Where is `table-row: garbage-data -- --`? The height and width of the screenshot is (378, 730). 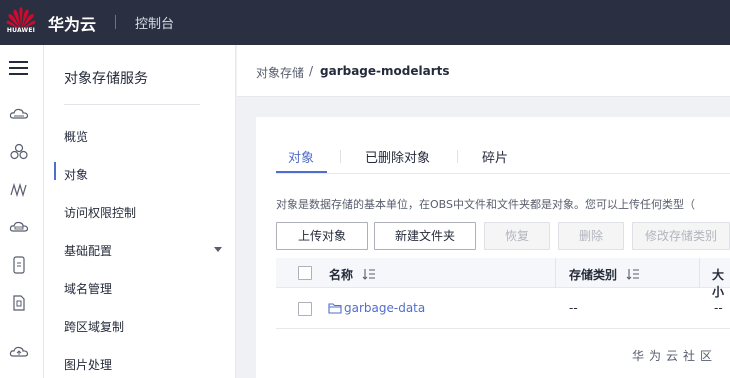 table-row: garbage-data -- -- is located at coordinates (503, 309).